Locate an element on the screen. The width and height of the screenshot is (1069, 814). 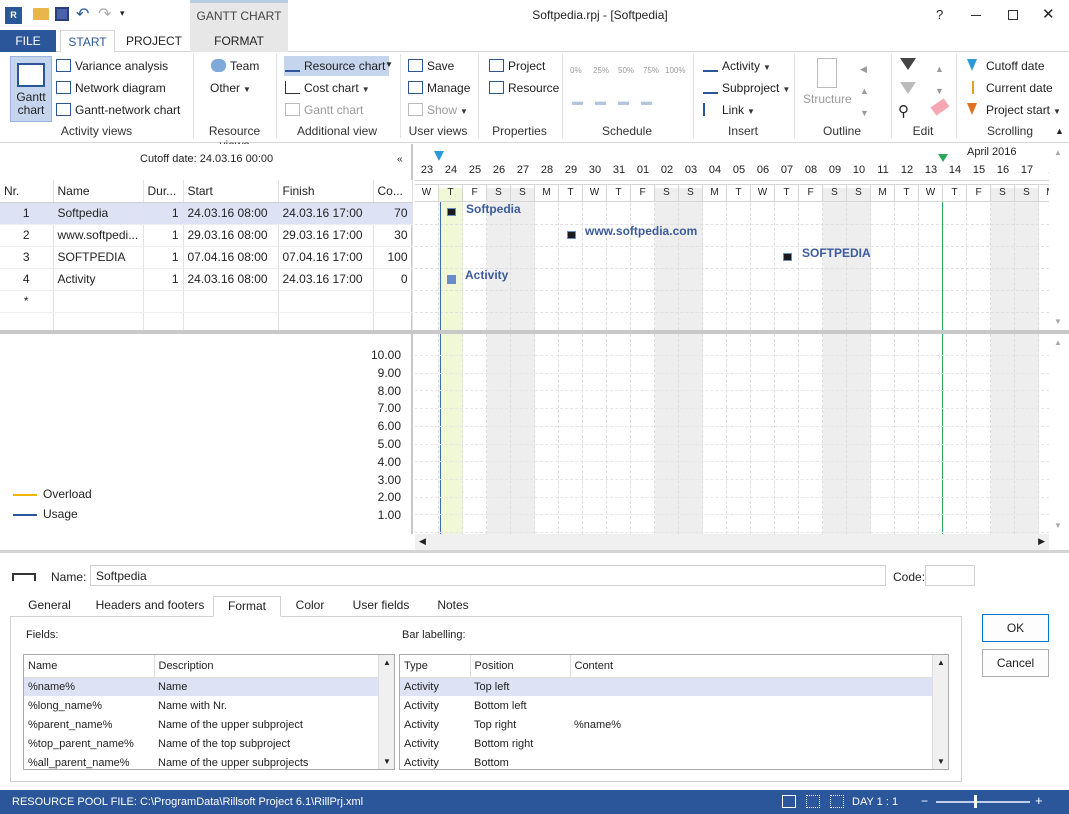
close-icon: ✕ is located at coordinates (1048, 14).